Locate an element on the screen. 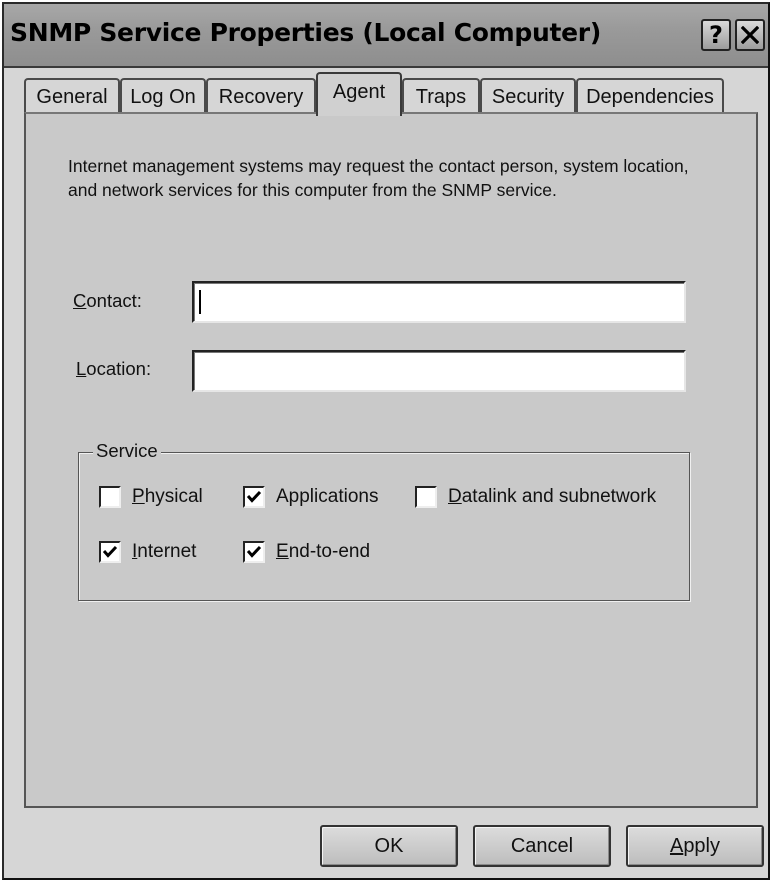 The width and height of the screenshot is (773, 882). button-label: OK is located at coordinates (389, 845).